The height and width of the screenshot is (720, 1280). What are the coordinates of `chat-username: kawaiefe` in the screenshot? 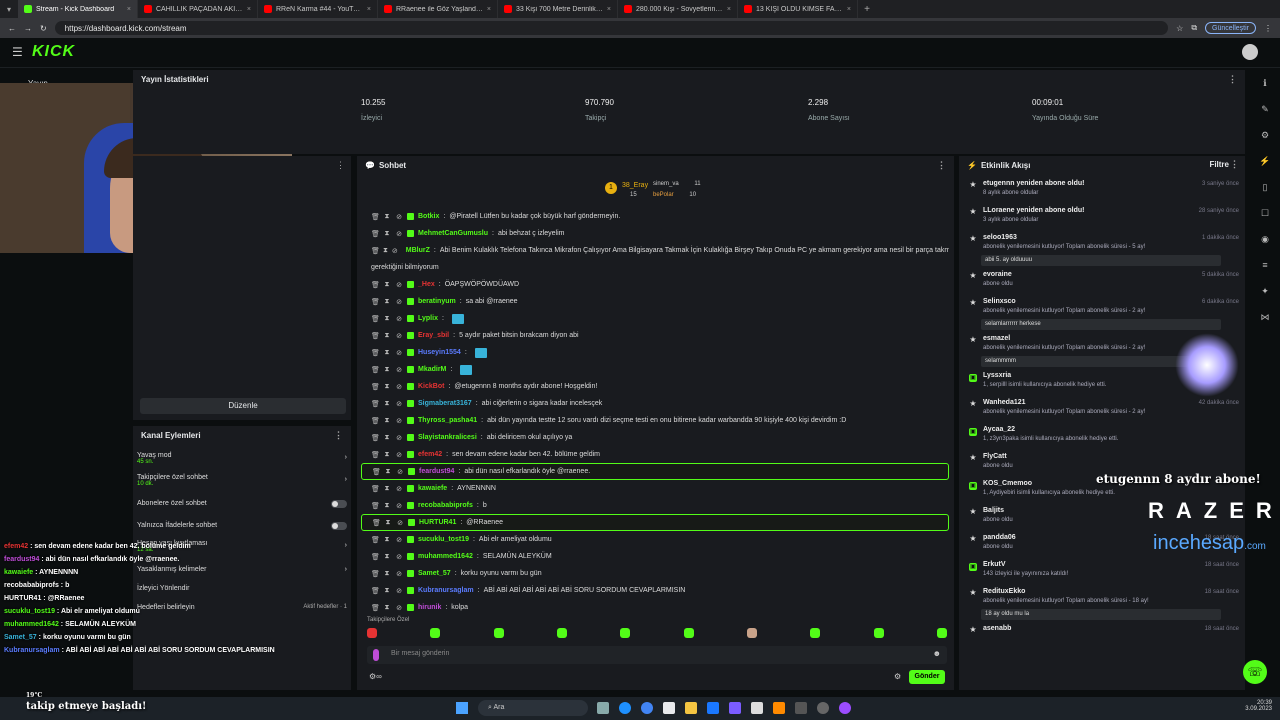 It's located at (432, 488).